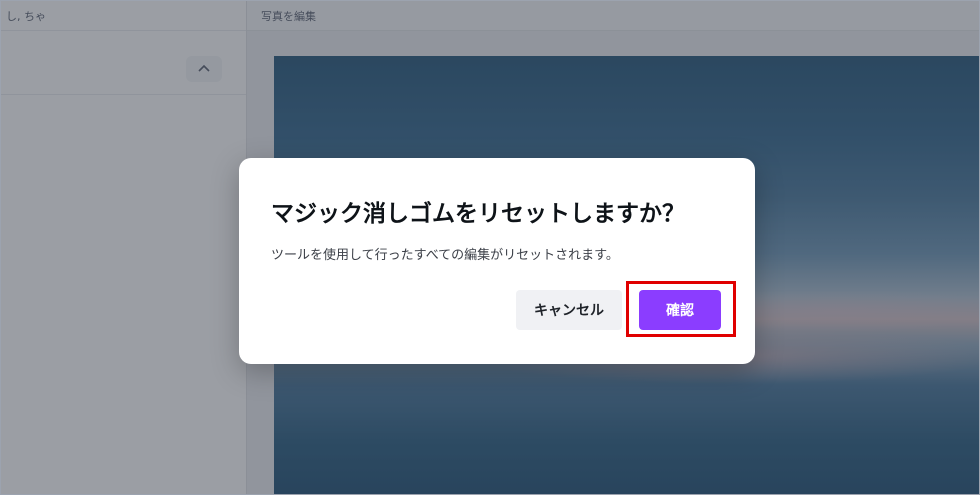  What do you see at coordinates (445, 255) in the screenshot?
I see `dialog-message: ツールを使用して行ったすべての編集がリセットされます。` at bounding box center [445, 255].